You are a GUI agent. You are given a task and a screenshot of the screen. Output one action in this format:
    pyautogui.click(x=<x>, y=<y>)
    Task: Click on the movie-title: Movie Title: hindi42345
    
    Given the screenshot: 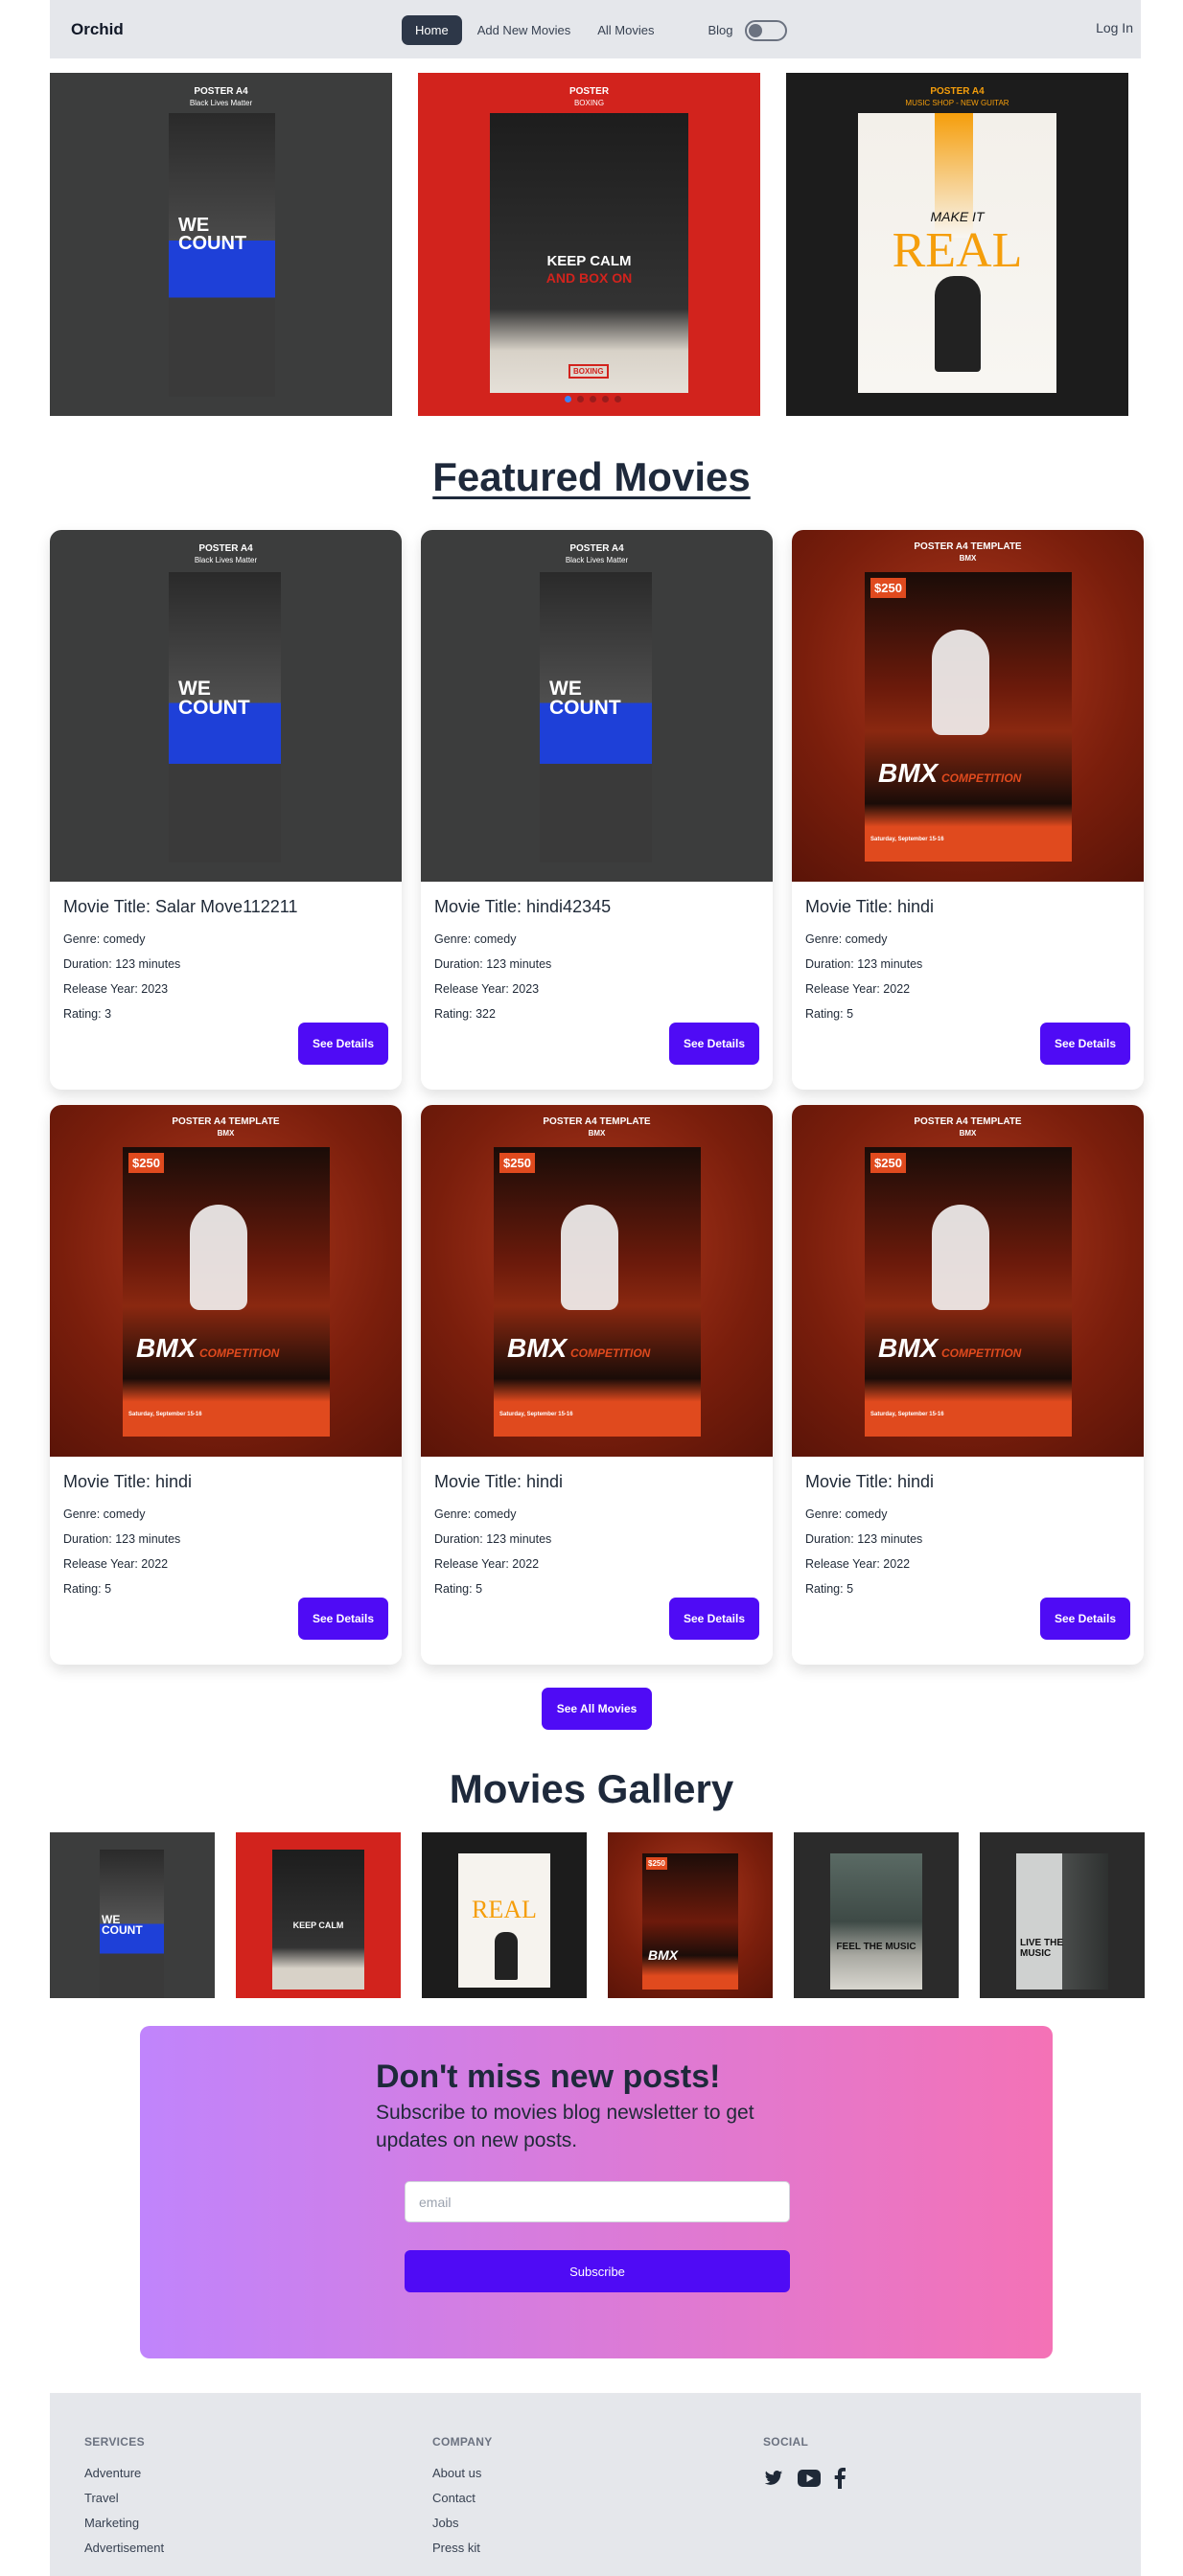 What is the action you would take?
    pyautogui.click(x=523, y=906)
    